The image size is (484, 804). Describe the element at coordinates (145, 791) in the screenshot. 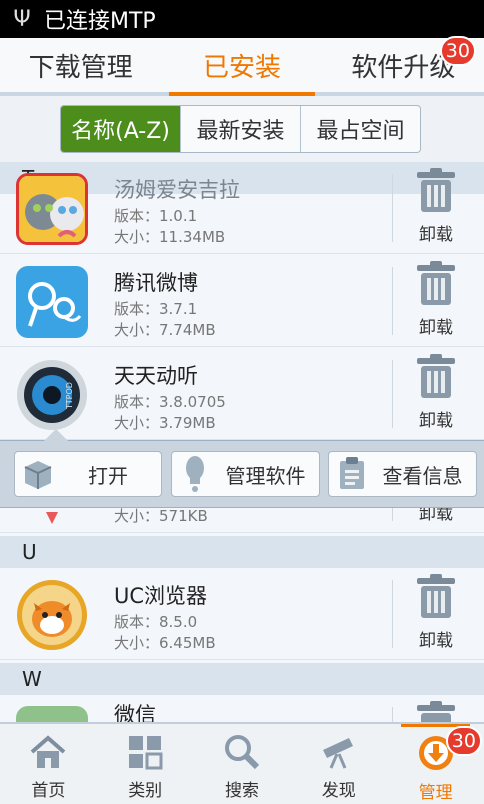

I see `nav-label: 类别` at that location.